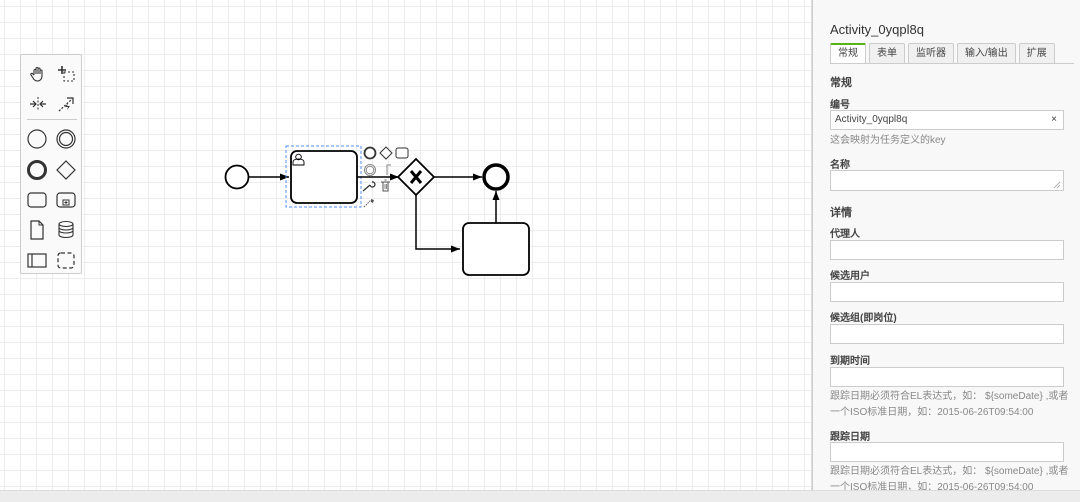 The width and height of the screenshot is (1080, 502). I want to click on id-field: Activity_0yqpl8q ×, so click(947, 120).